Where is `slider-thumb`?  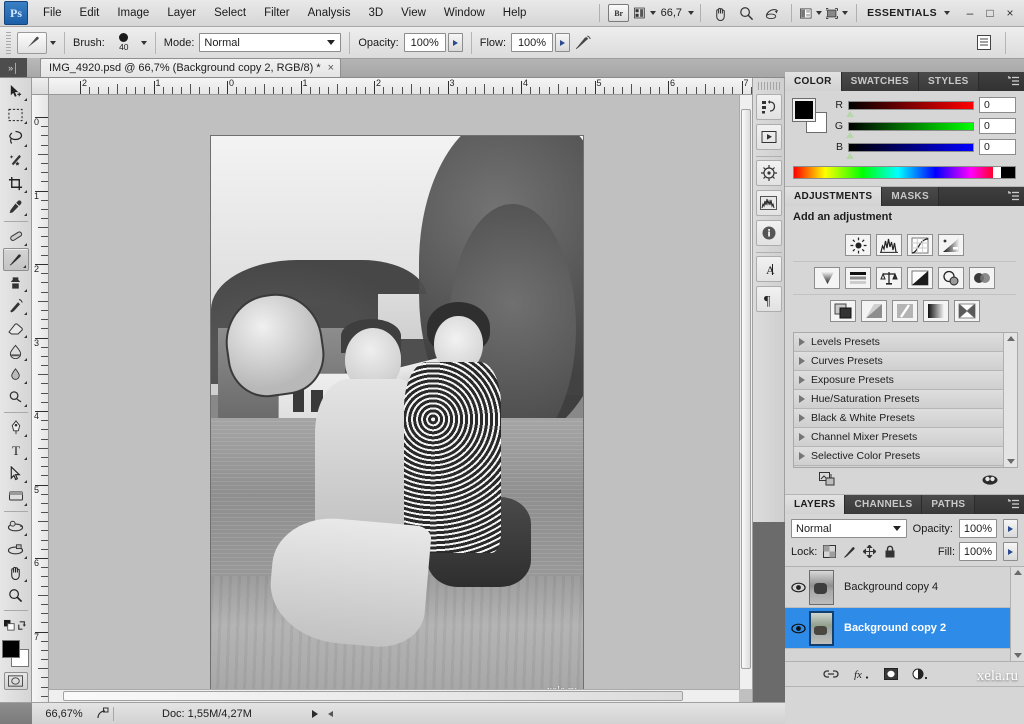 slider-thumb is located at coordinates (850, 134).